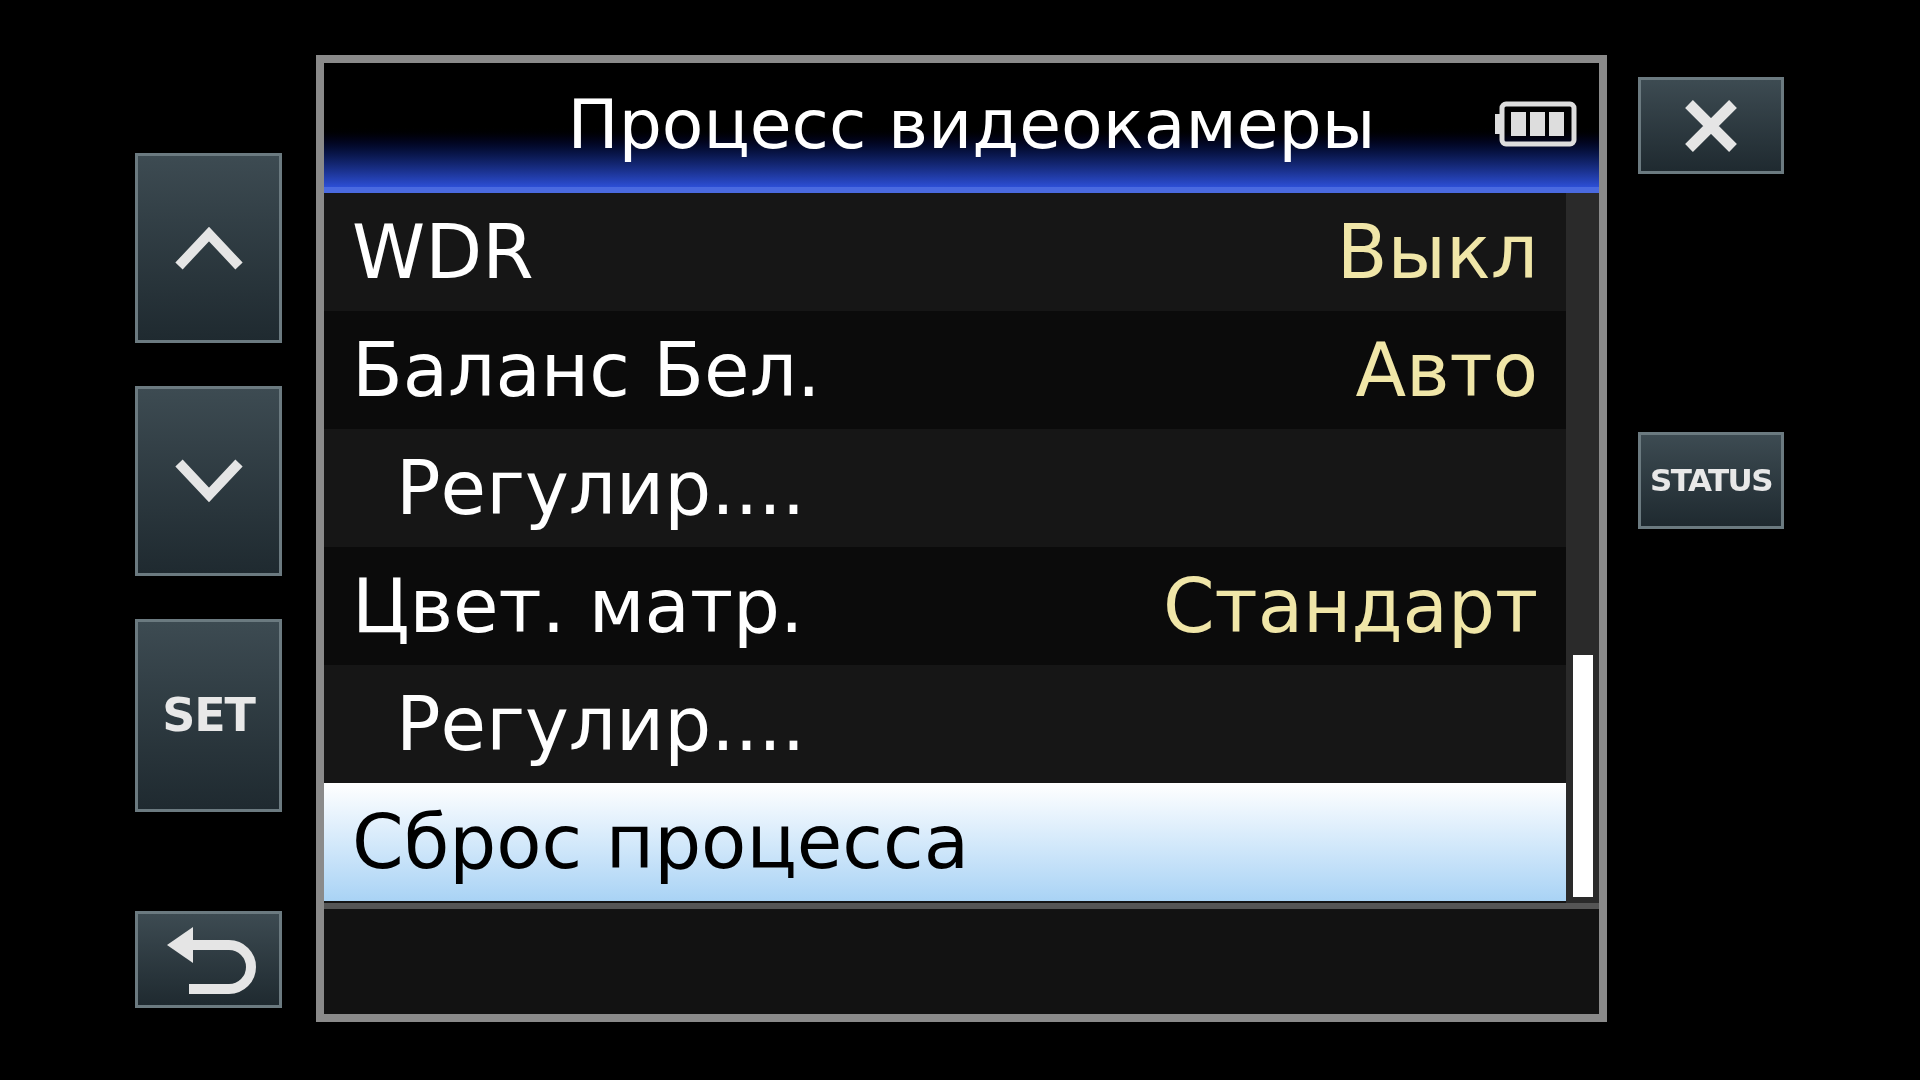 This screenshot has width=1920, height=1080. Describe the element at coordinates (1711, 480) in the screenshot. I see `status-button: STATUS` at that location.